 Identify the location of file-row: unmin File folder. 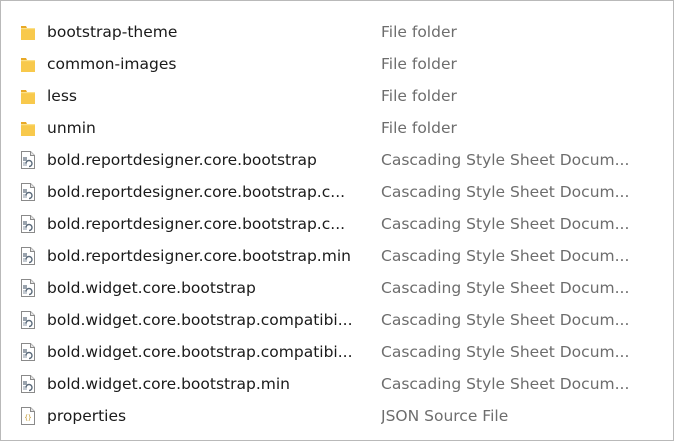
(337, 128).